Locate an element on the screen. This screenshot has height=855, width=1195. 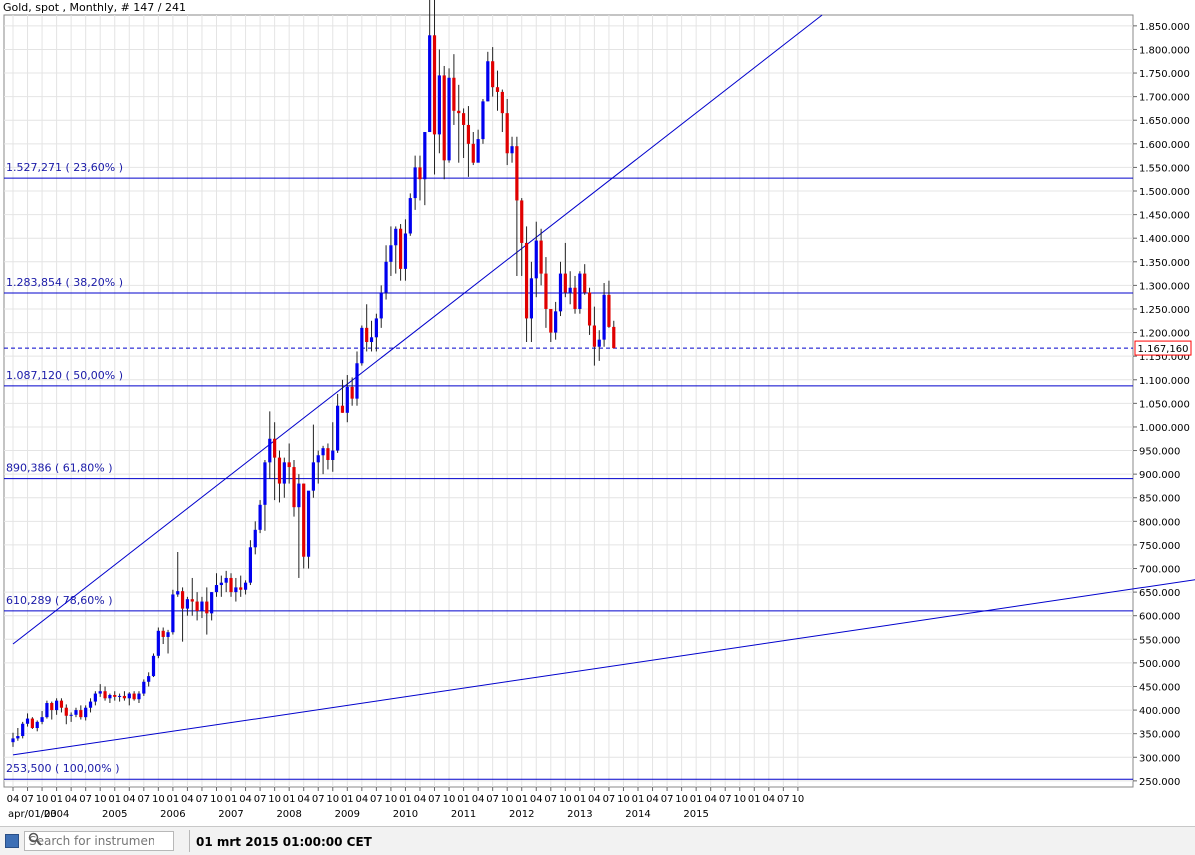
fib-level-label: 253,500 ( 100,00% ) is located at coordinates (63, 768).